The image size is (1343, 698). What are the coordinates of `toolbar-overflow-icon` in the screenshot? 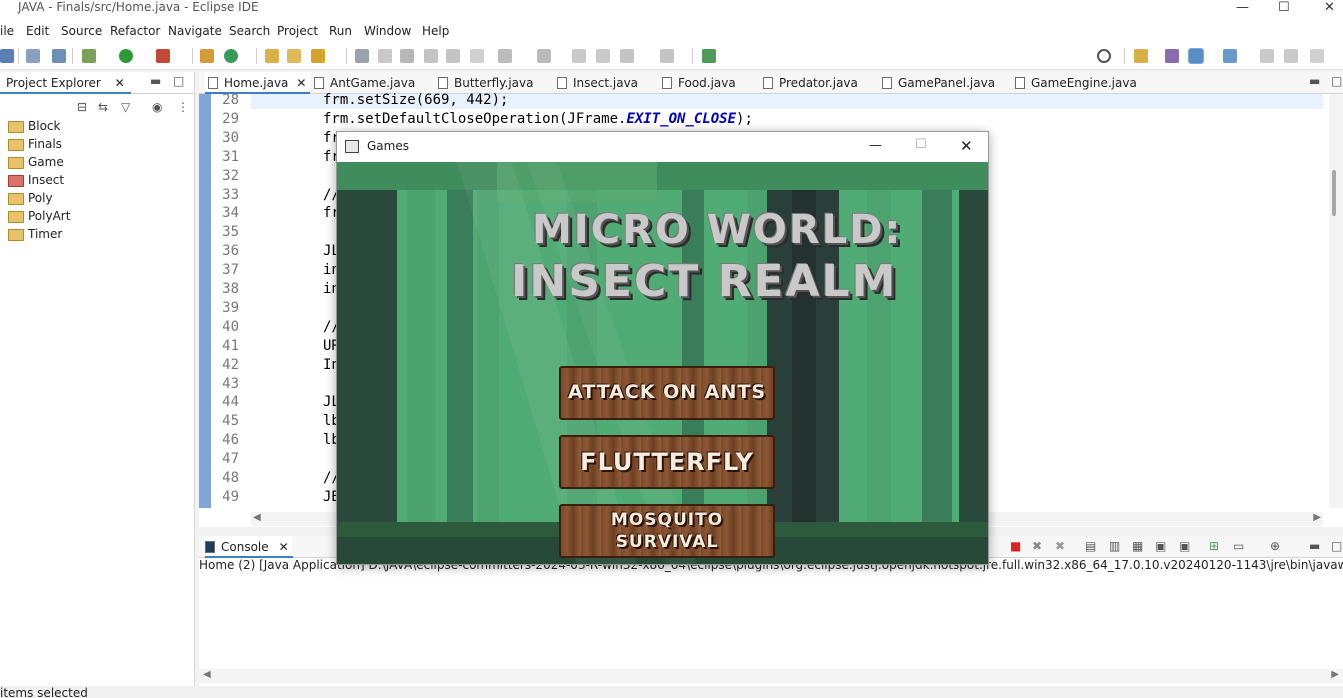 It's located at (1317, 56).